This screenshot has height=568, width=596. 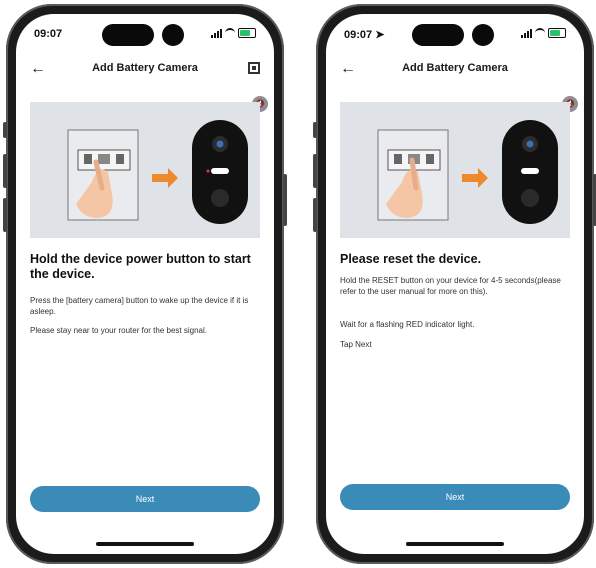 What do you see at coordinates (356, 344) in the screenshot?
I see `instruction-text: Tap Next` at bounding box center [356, 344].